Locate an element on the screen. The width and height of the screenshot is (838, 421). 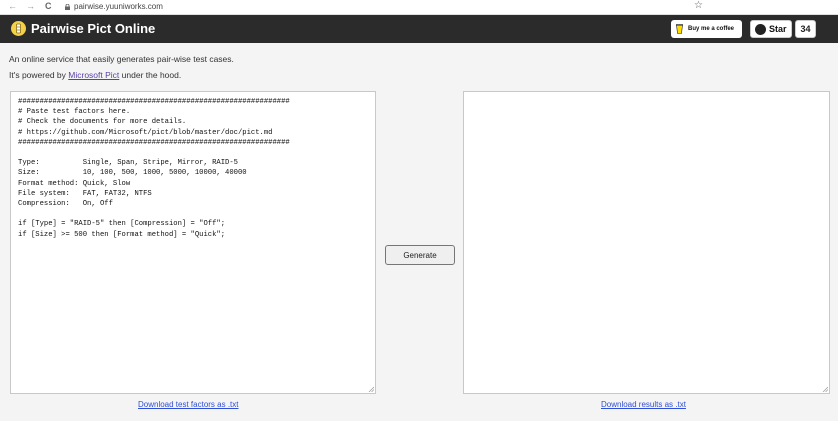
logo-icon is located at coordinates (18, 28).